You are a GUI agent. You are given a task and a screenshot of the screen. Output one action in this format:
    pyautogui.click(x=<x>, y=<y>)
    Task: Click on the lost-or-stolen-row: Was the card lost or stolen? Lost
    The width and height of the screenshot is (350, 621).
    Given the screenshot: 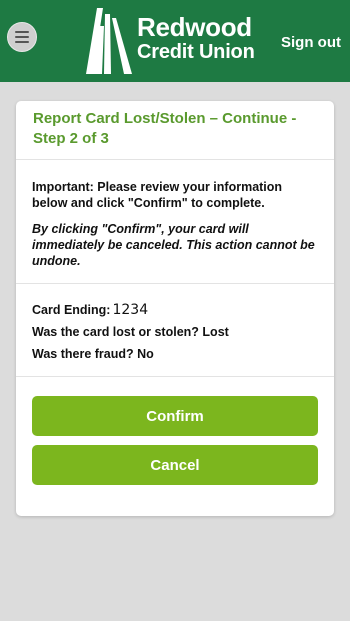 What is the action you would take?
    pyautogui.click(x=175, y=332)
    